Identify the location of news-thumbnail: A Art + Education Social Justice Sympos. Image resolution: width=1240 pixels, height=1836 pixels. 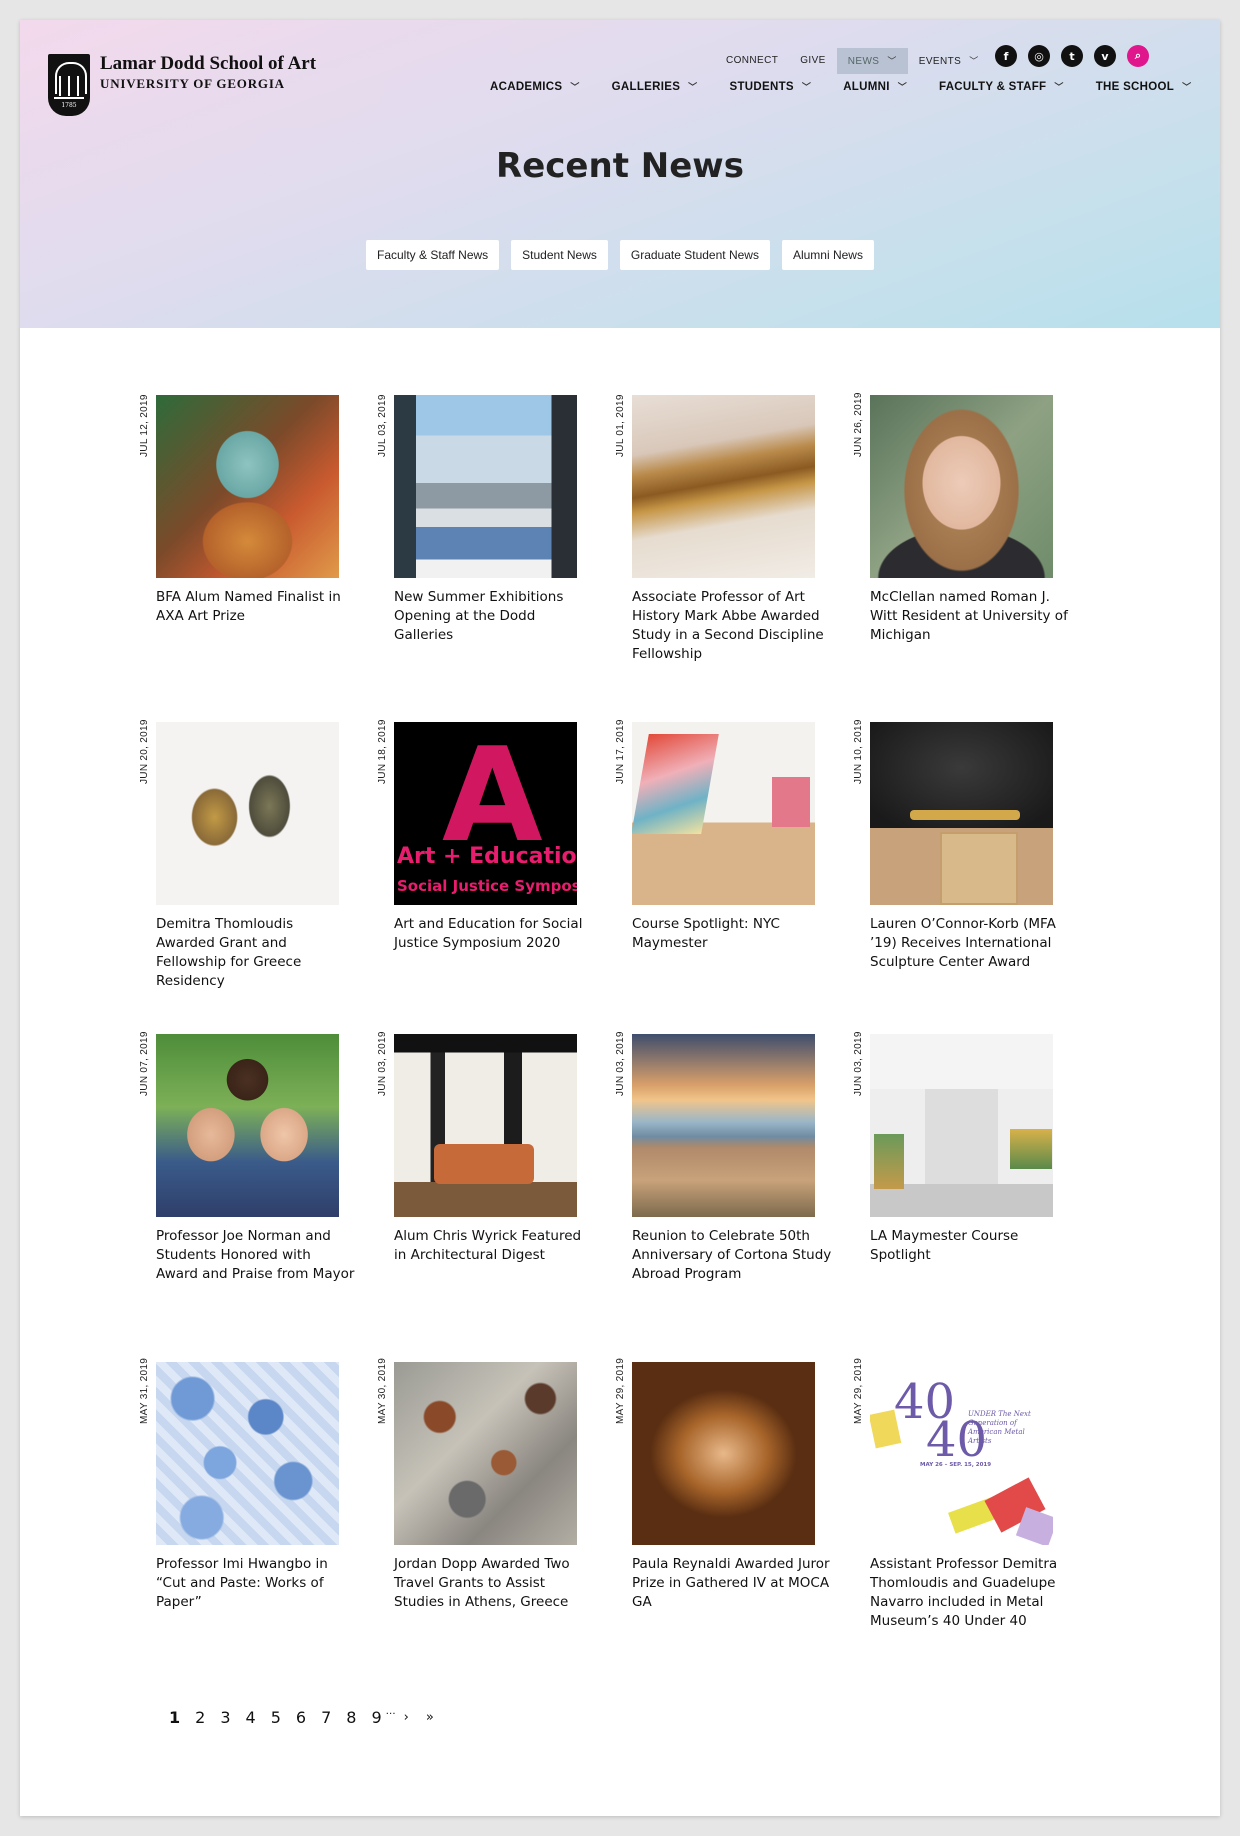
(485, 813).